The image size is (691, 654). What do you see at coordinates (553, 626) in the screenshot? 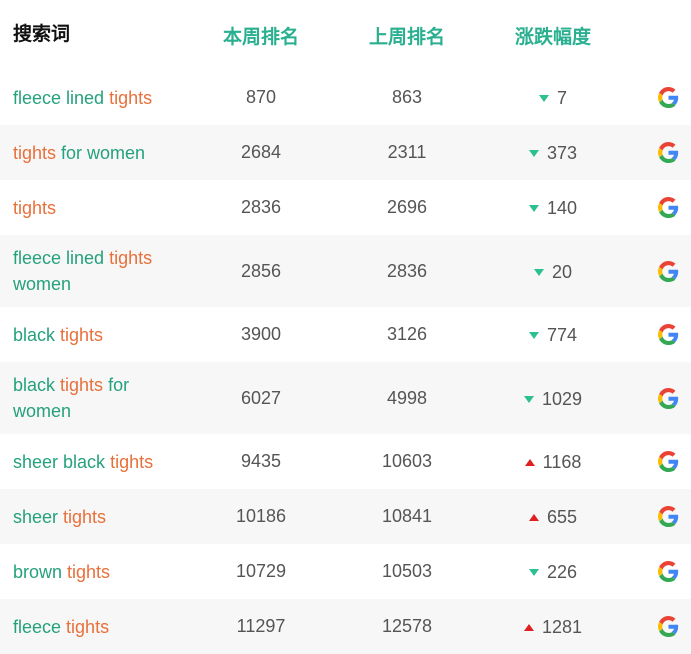
I see `rank-change: 1281` at bounding box center [553, 626].